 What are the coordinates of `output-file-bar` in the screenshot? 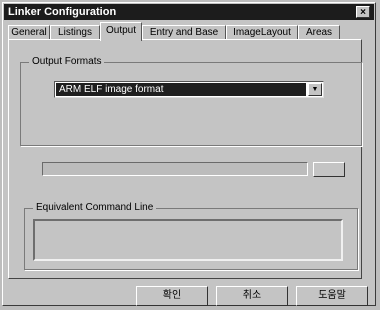 It's located at (175, 169).